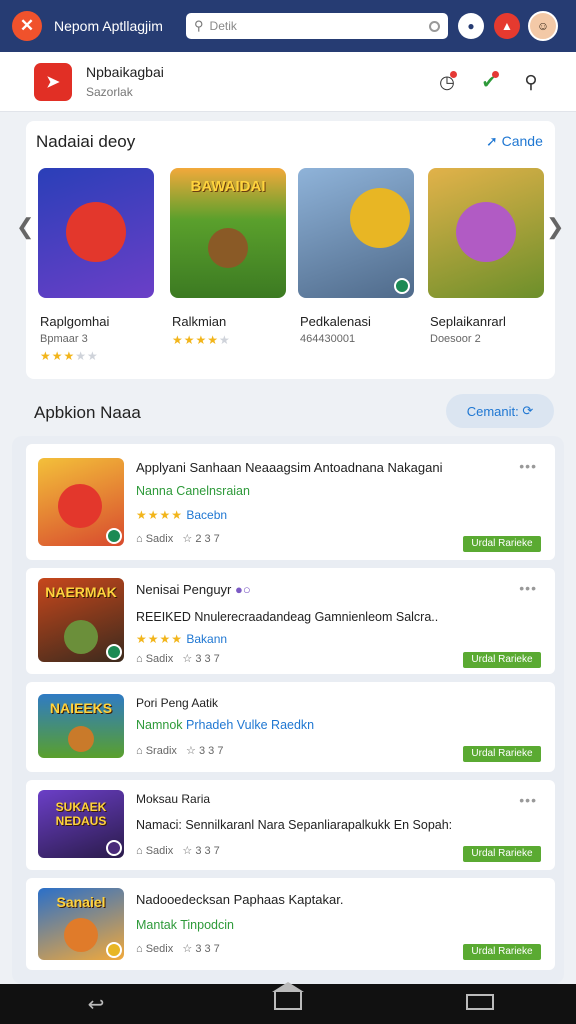 This screenshot has width=576, height=1024. I want to click on app-logo: ✕, so click(27, 26).